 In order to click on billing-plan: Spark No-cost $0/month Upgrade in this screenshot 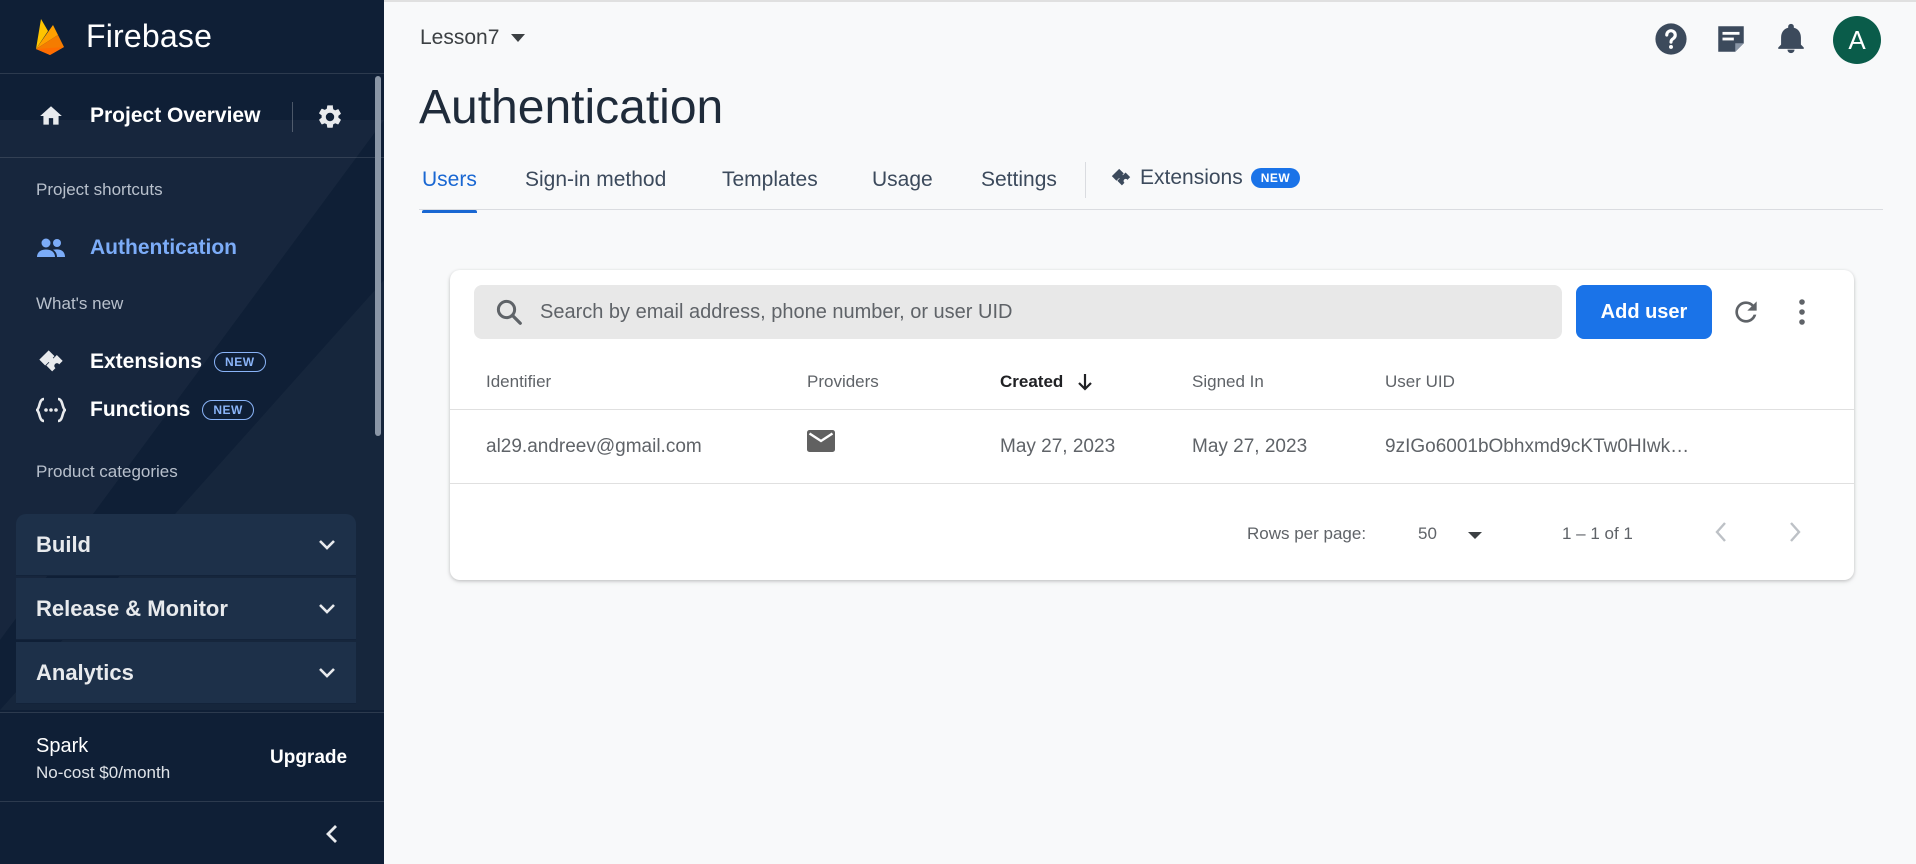, I will do `click(192, 757)`.